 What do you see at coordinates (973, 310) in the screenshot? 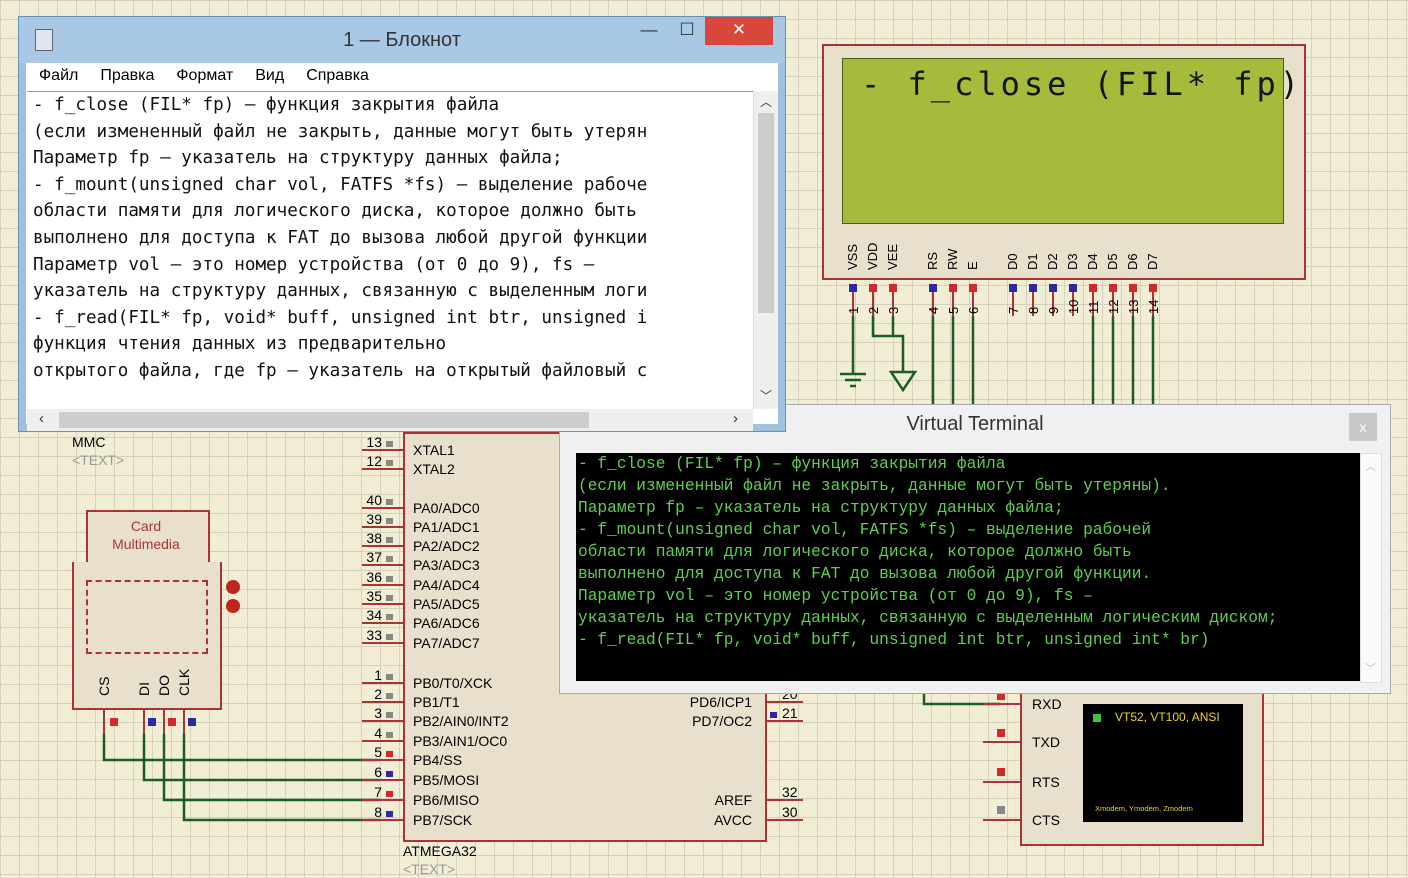
I see `lcd-pin-number: 6` at bounding box center [973, 310].